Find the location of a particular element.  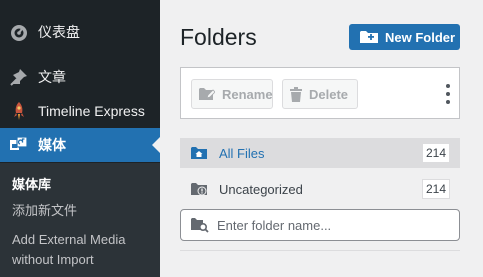

sidebar-item-label: 仪表盘 is located at coordinates (59, 32).